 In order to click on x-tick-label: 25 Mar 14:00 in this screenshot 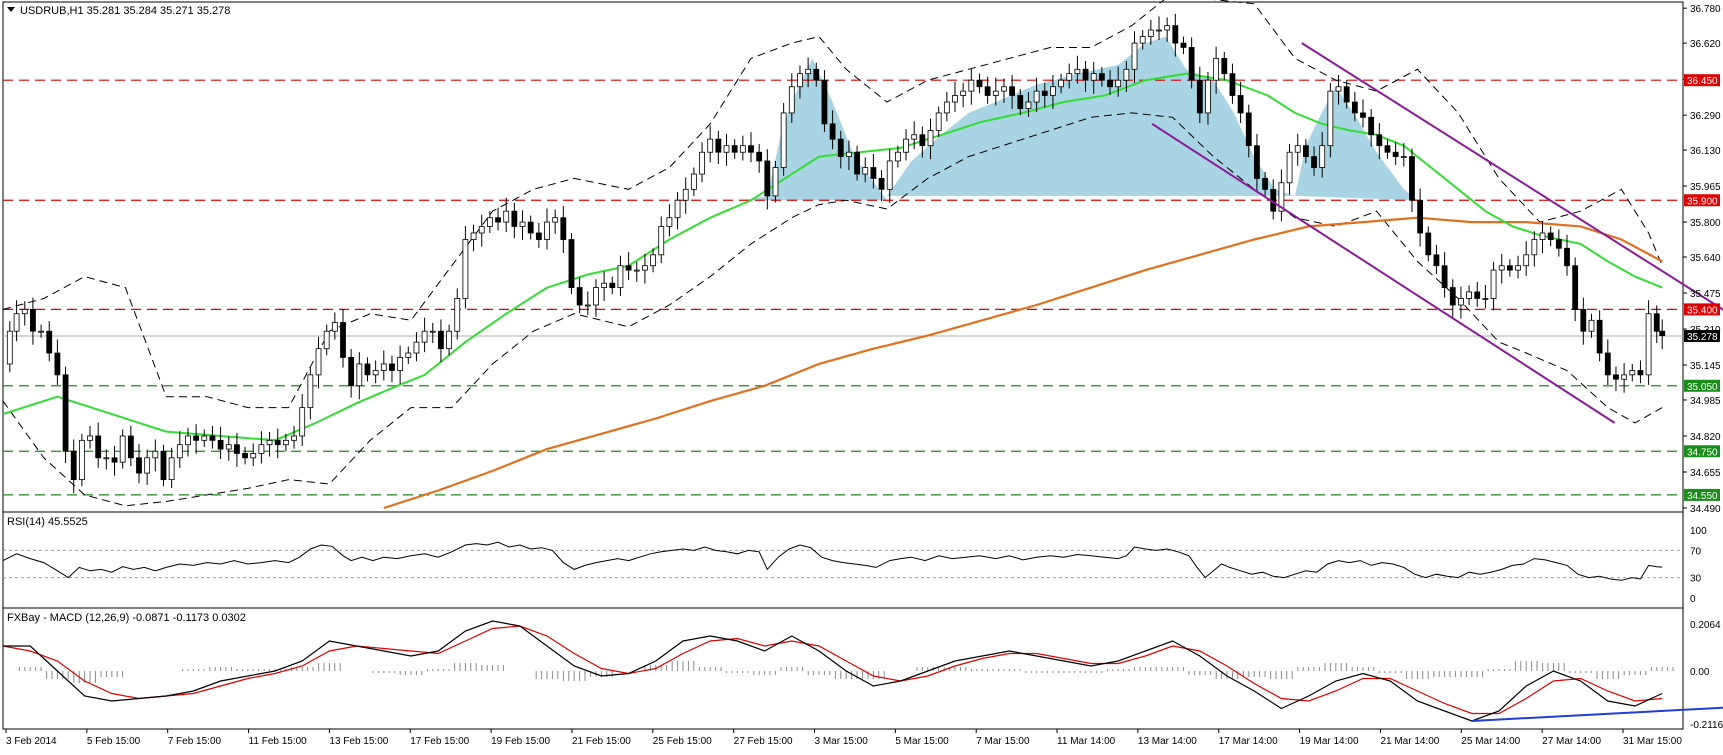, I will do `click(1490, 741)`.